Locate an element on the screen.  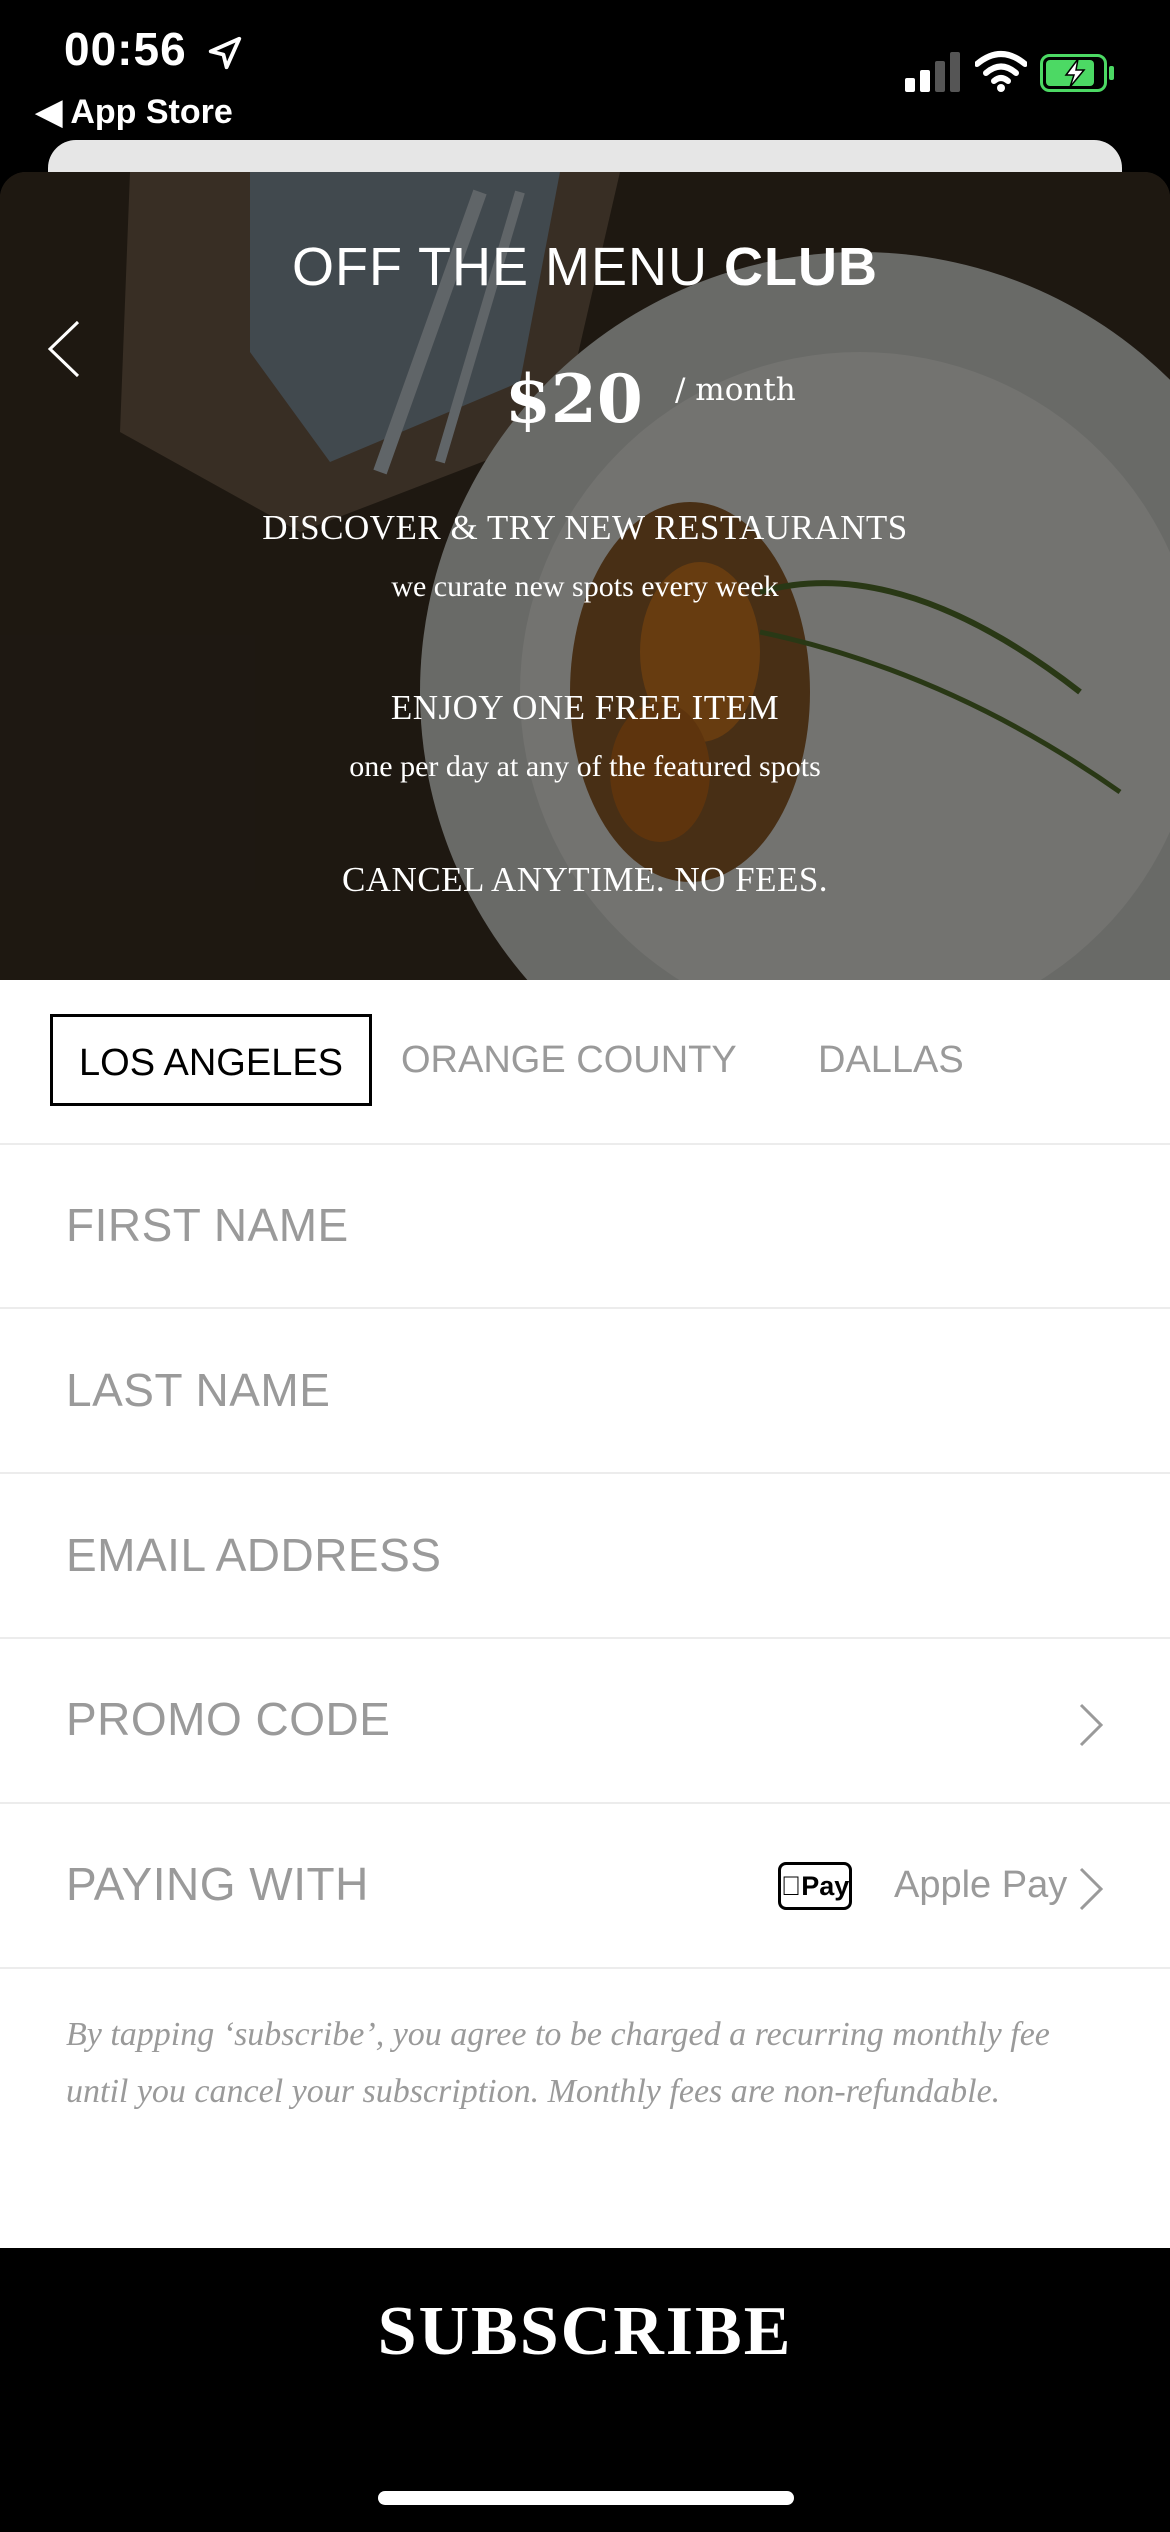
back-chevron-icon is located at coordinates (64, 349).